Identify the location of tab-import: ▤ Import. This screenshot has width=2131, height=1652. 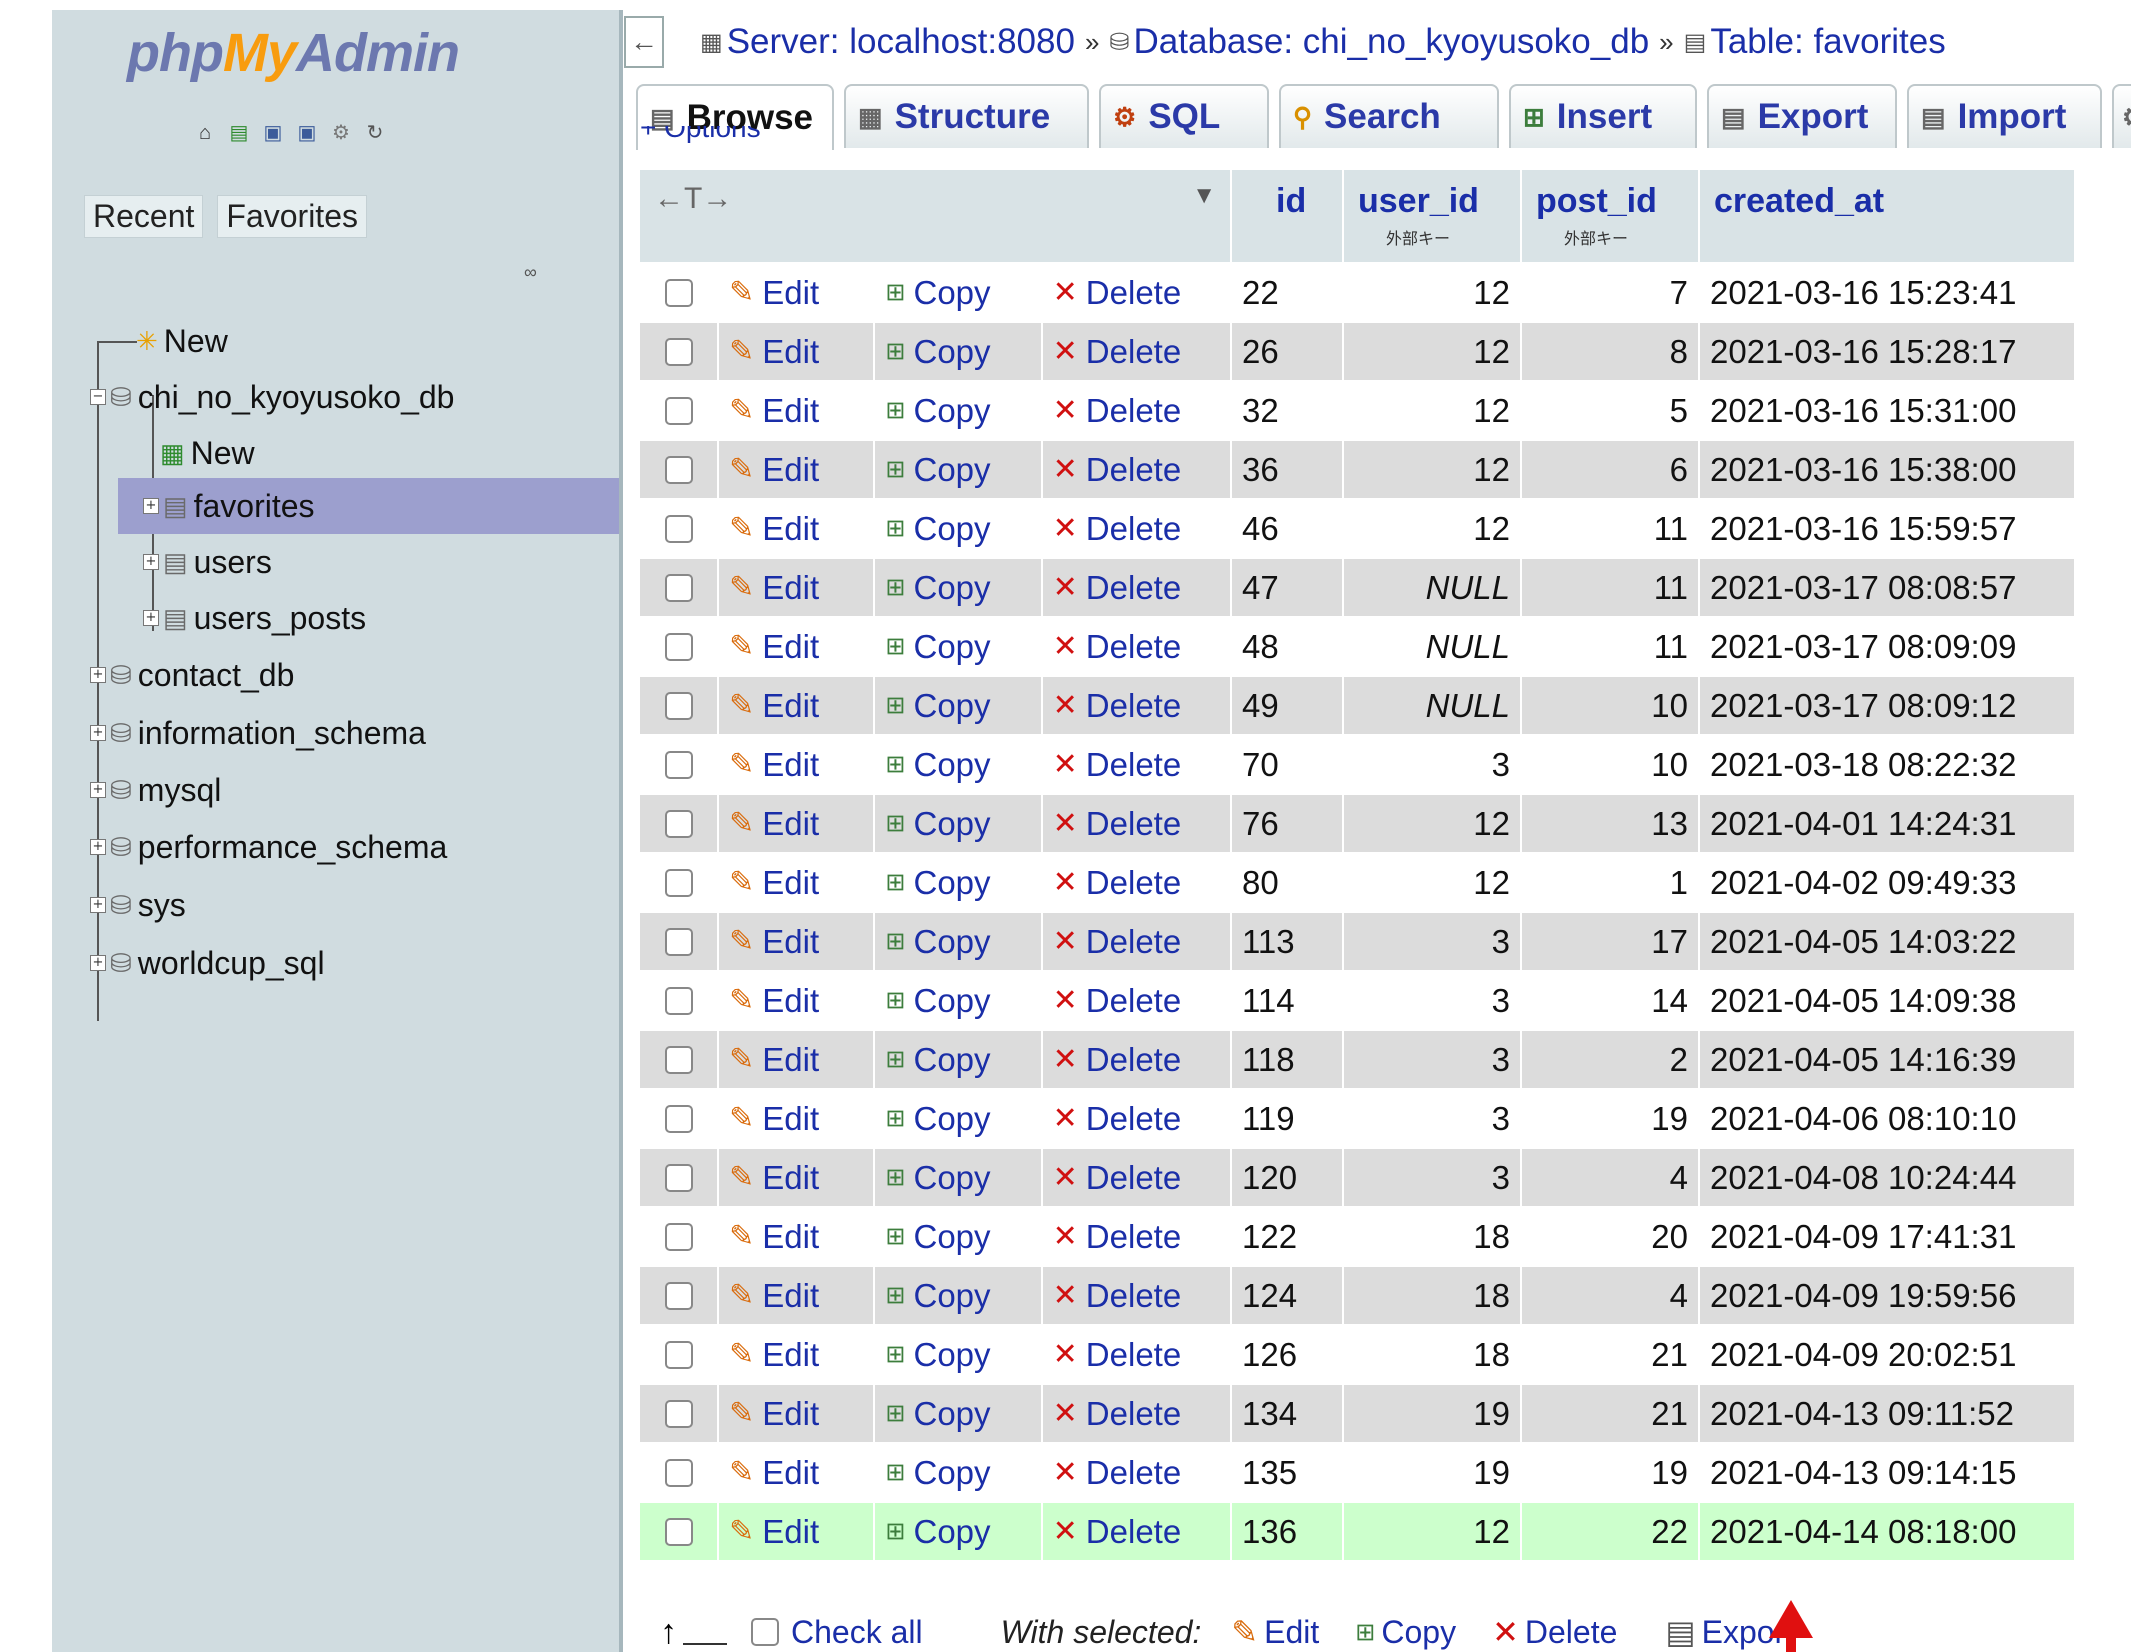
(2004, 116).